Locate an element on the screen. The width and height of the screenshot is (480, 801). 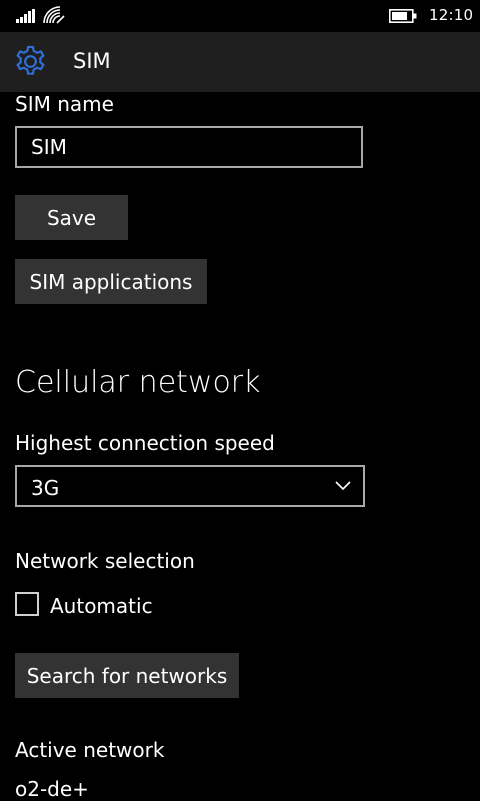
chevron-down-icon is located at coordinates (343, 486).